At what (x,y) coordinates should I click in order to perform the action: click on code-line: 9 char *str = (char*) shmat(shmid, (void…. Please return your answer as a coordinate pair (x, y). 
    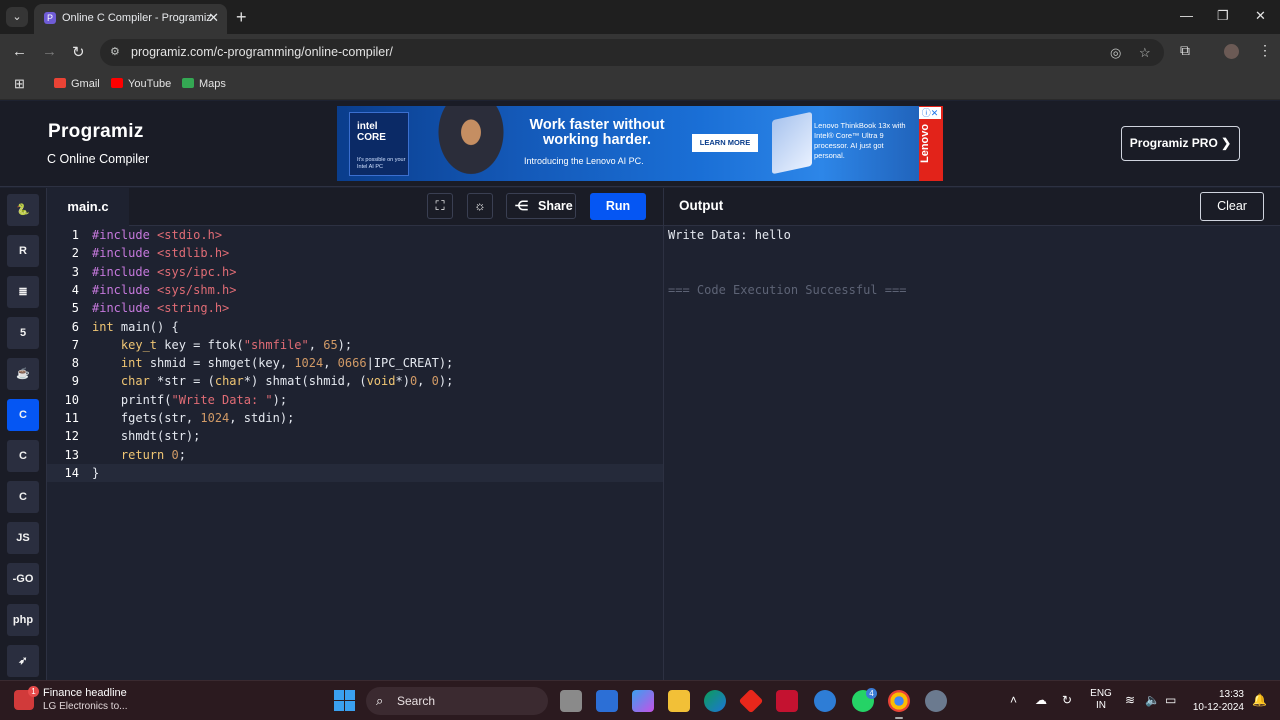
    Looking at the image, I should click on (355, 381).